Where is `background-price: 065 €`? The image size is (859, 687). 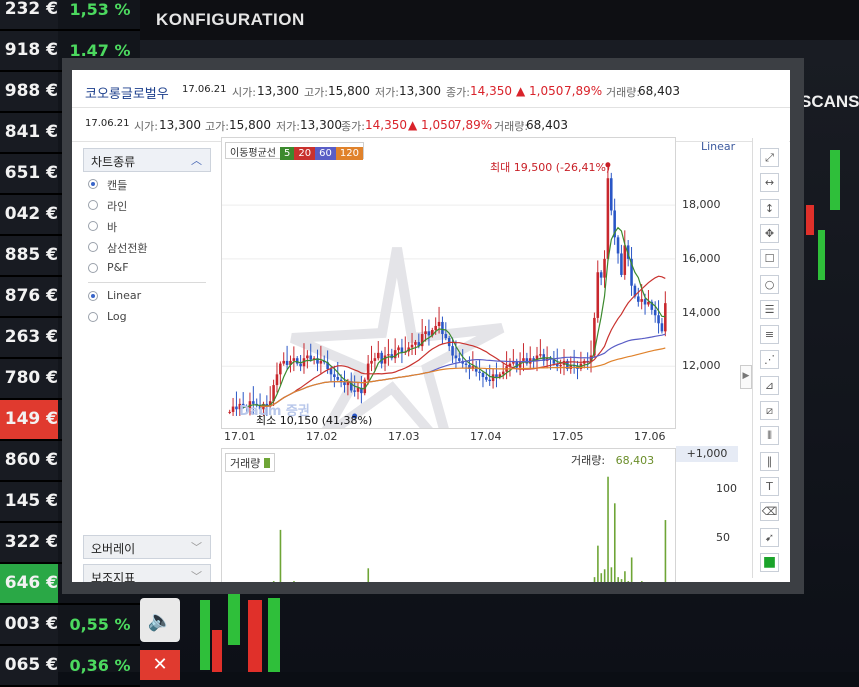 background-price: 065 € is located at coordinates (29, 665).